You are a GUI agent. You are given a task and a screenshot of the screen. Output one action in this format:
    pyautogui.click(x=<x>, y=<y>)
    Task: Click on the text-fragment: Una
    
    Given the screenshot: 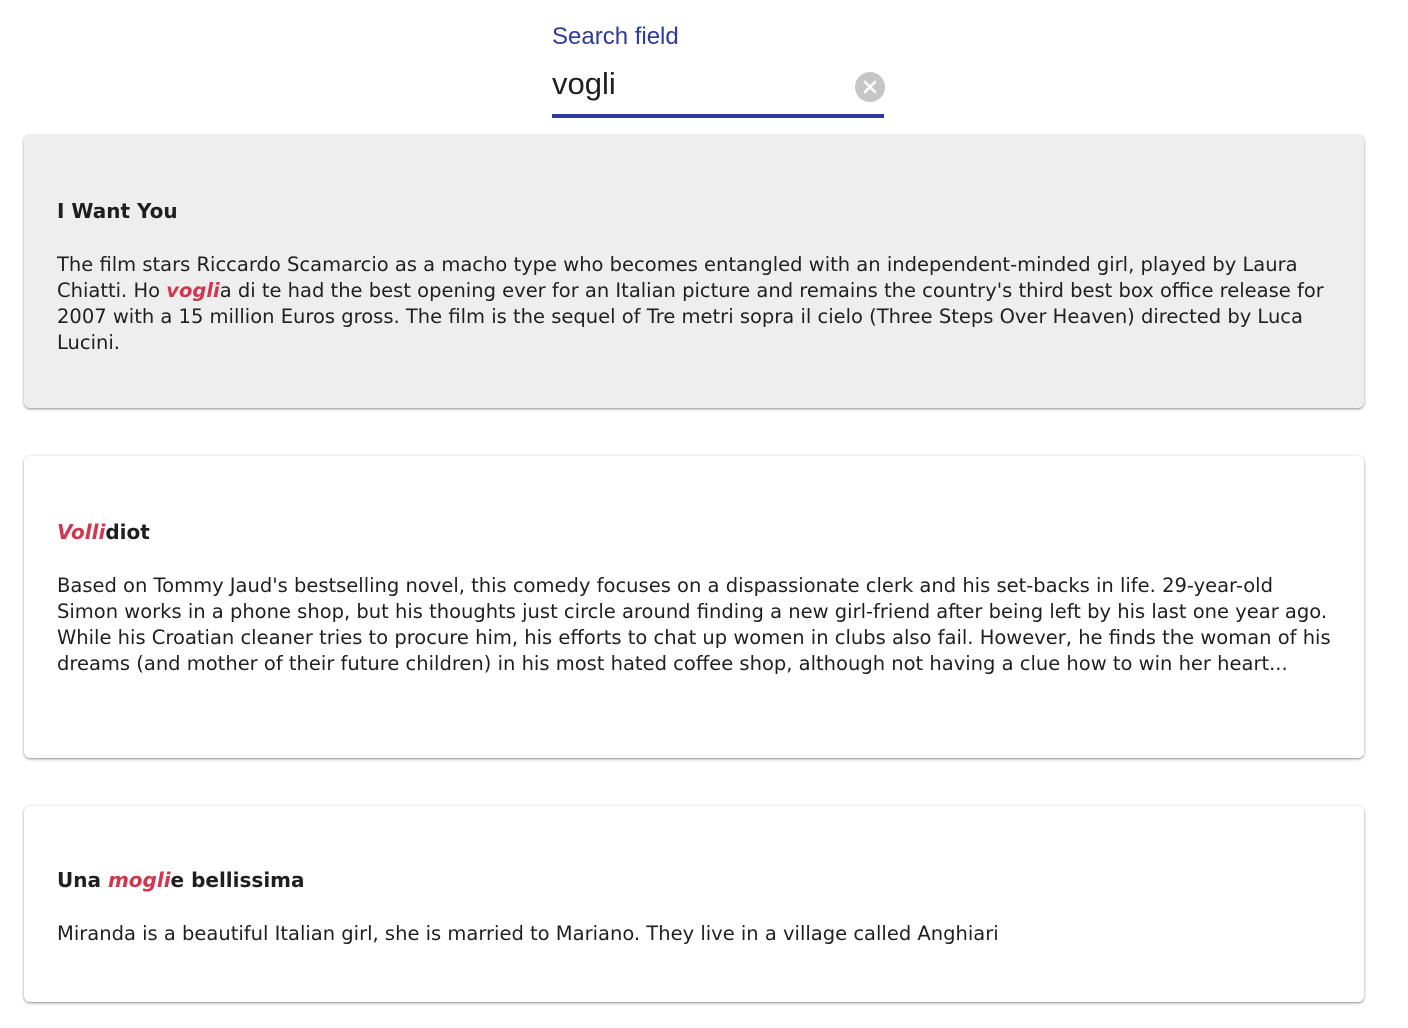 What is the action you would take?
    pyautogui.click(x=82, y=880)
    